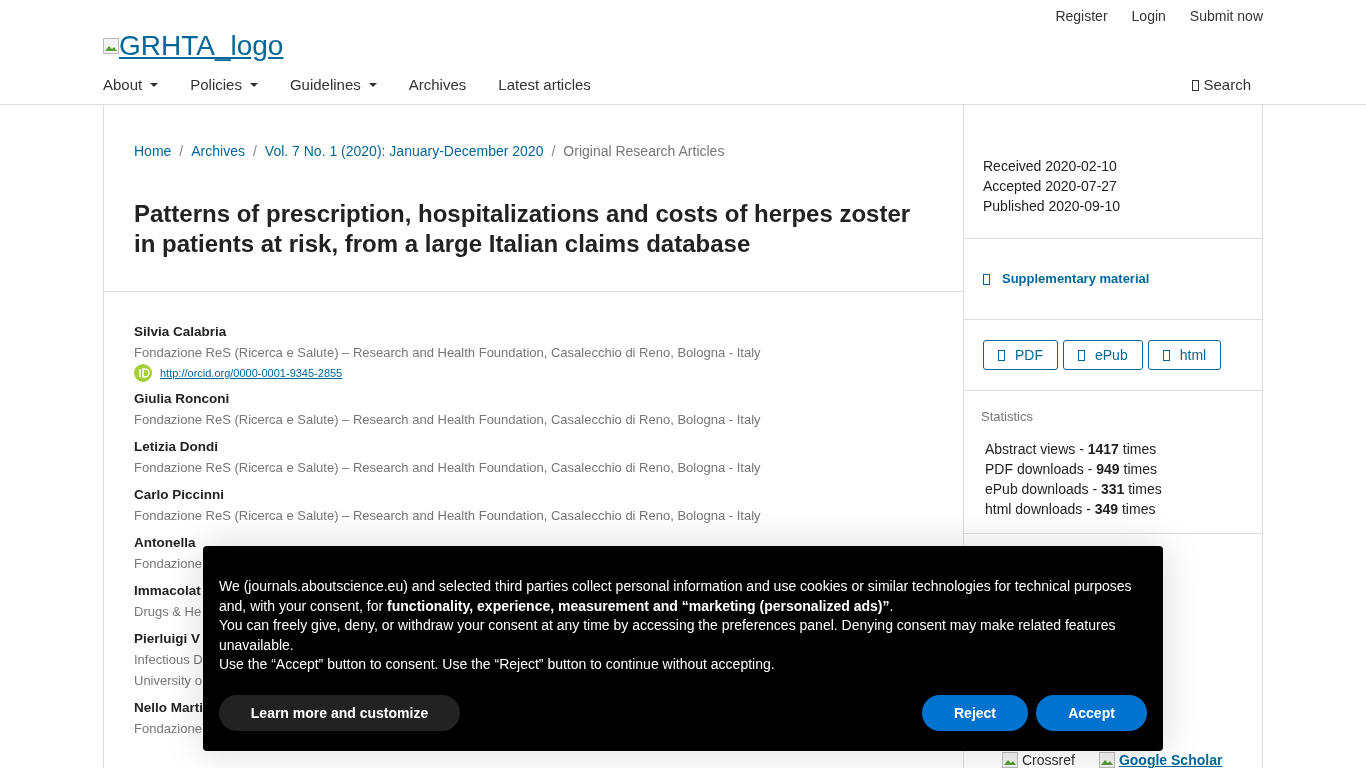 Image resolution: width=1366 pixels, height=768 pixels. I want to click on nav-menu-item: About, so click(131, 85).